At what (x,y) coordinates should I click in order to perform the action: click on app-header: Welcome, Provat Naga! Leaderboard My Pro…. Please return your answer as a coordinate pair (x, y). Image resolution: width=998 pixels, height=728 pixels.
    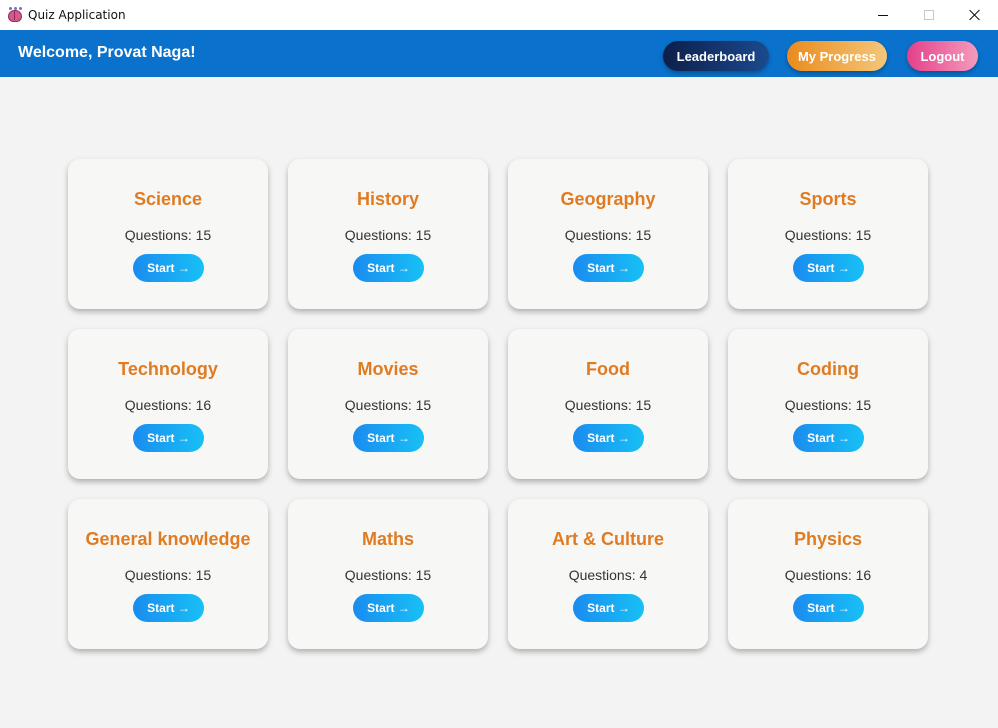
    Looking at the image, I should click on (499, 53).